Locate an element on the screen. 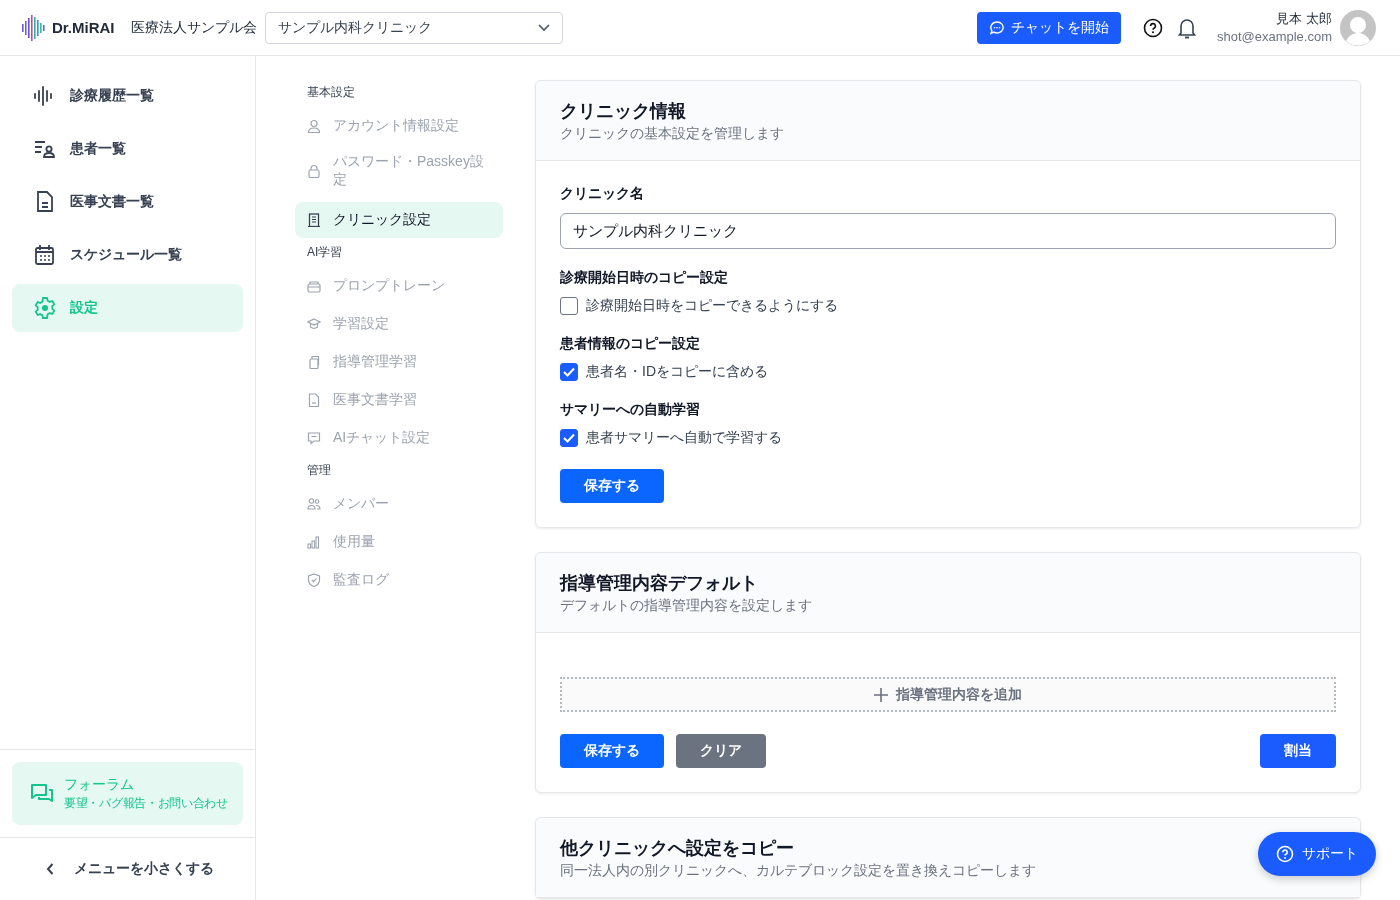 This screenshot has width=1400, height=900. graduation-cap-icon is located at coordinates (314, 324).